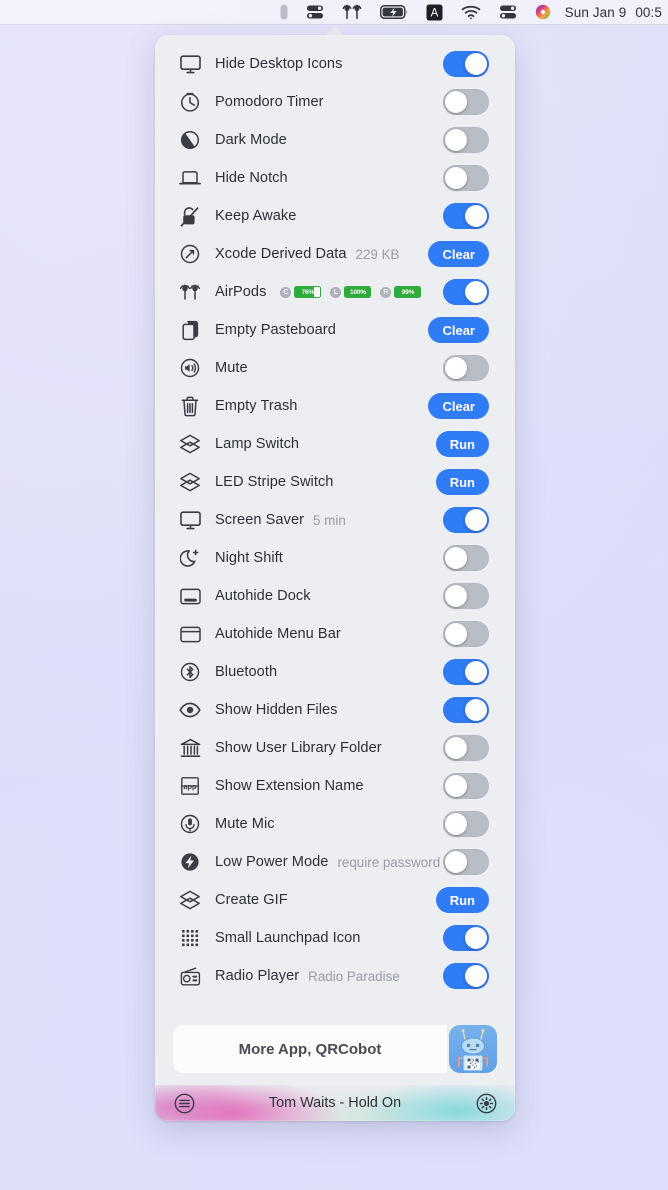 This screenshot has height=1190, width=668. What do you see at coordinates (251, 178) in the screenshot?
I see `settings-row-label: Hide Notch` at bounding box center [251, 178].